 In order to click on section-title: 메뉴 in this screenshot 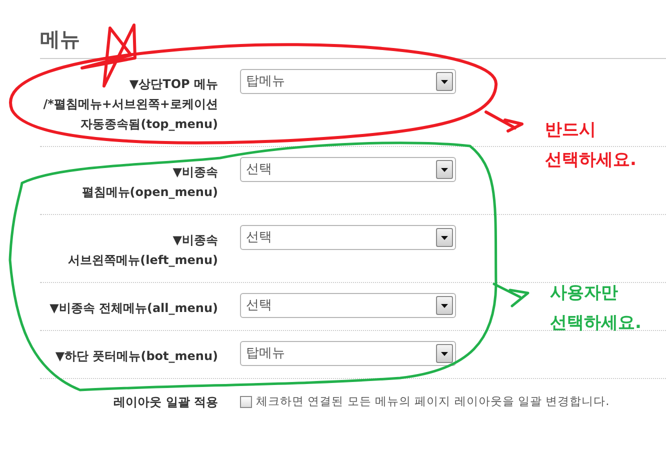, I will do `click(60, 39)`.